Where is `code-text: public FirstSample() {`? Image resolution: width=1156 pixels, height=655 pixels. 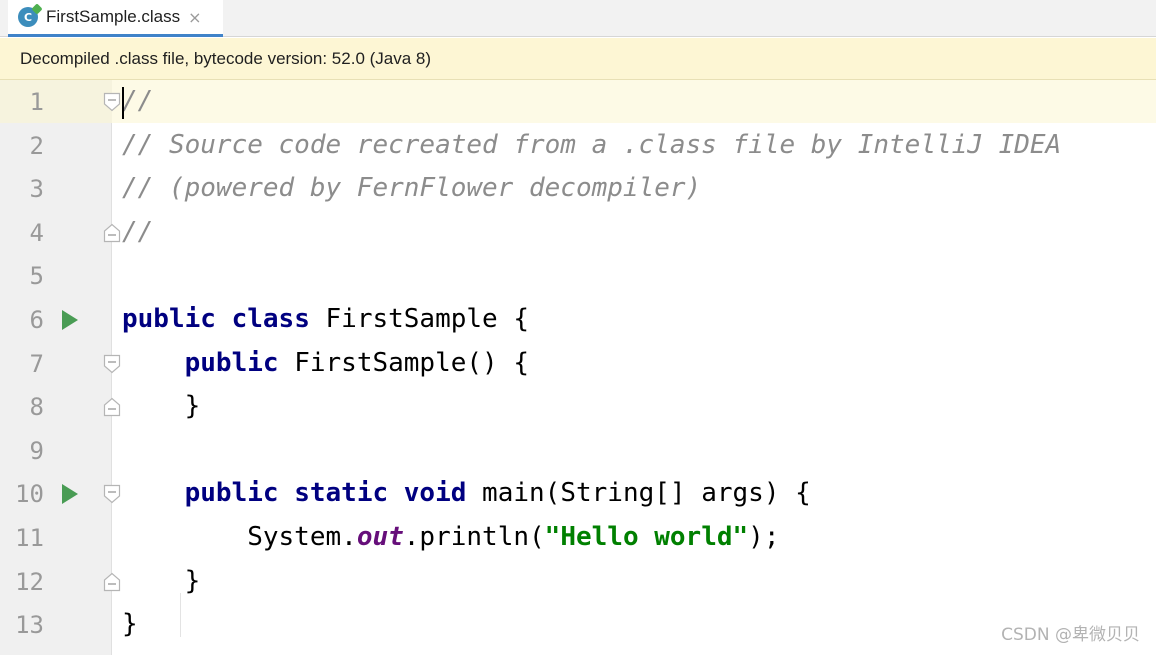
code-text: public FirstSample() { is located at coordinates (325, 363).